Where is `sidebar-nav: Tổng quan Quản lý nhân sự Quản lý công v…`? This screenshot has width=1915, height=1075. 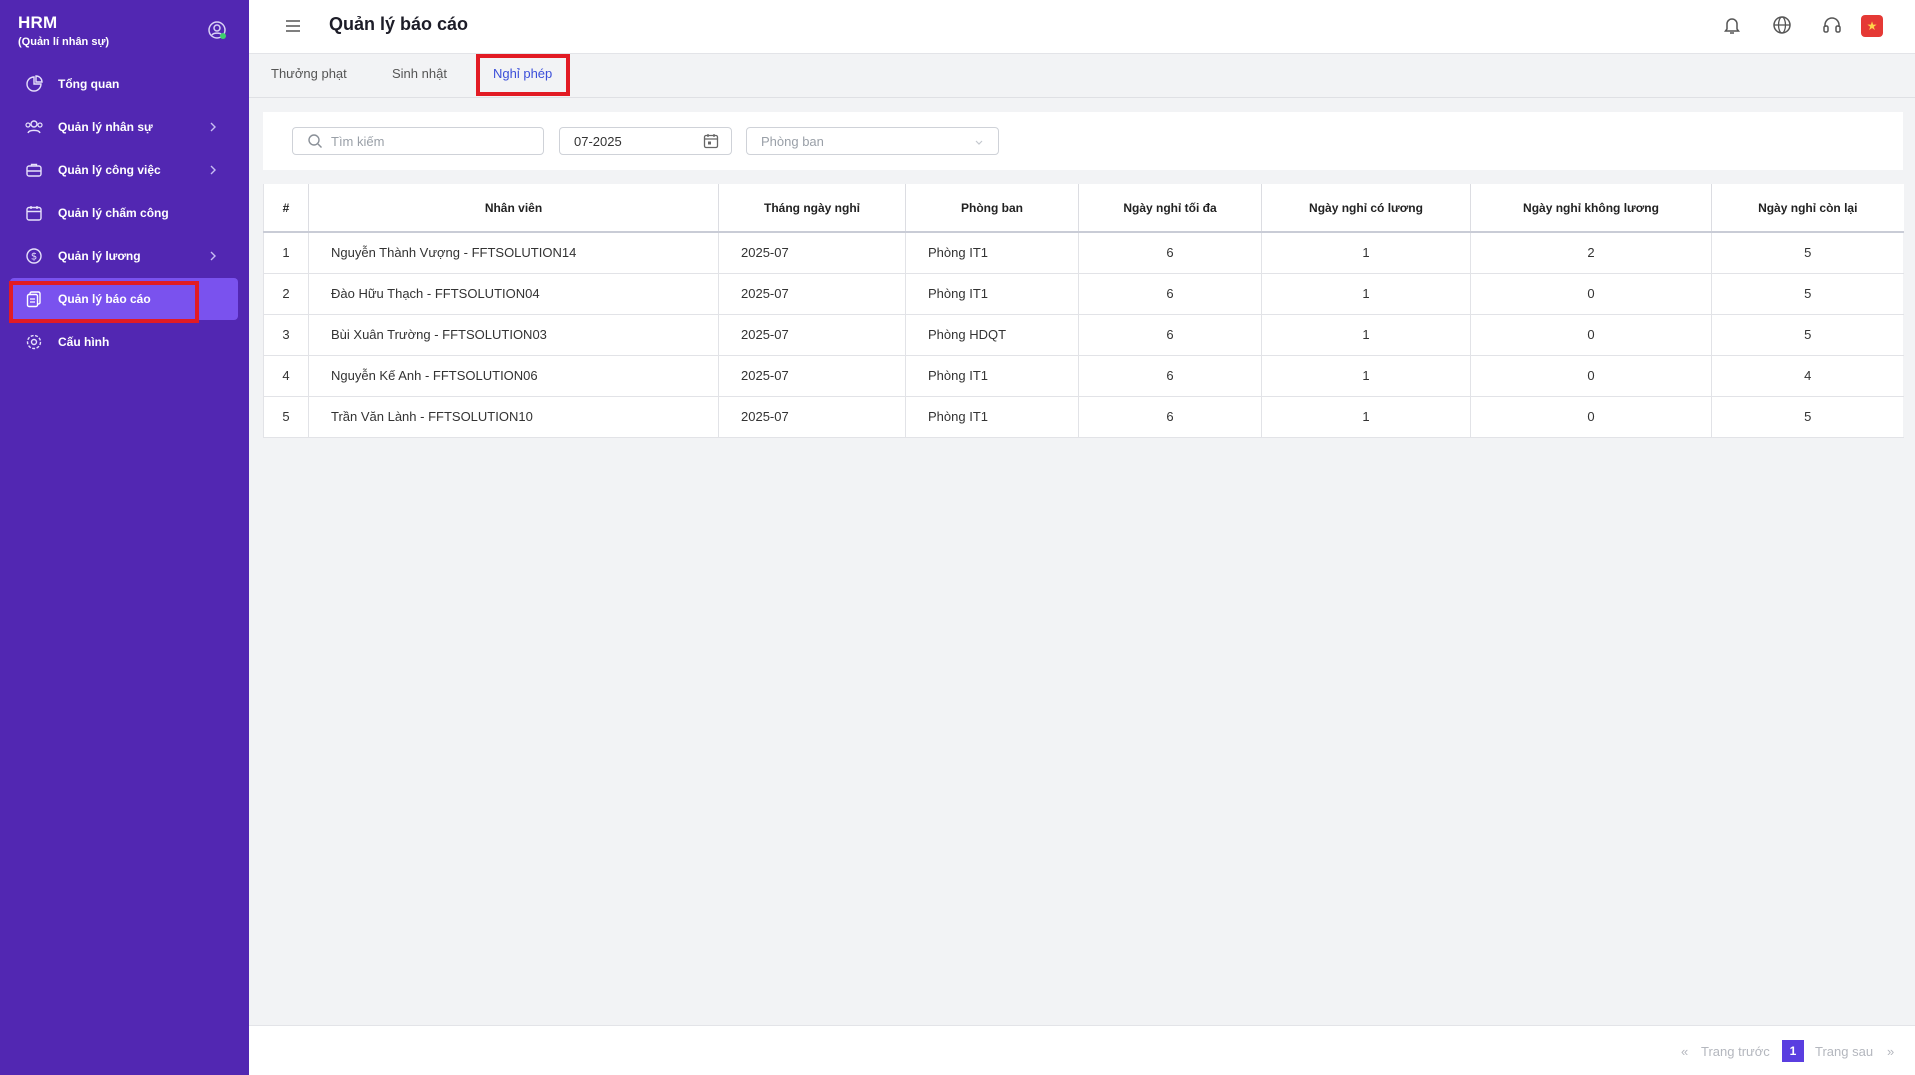 sidebar-nav: Tổng quan Quản lý nhân sự Quản lý công v… is located at coordinates (124, 213).